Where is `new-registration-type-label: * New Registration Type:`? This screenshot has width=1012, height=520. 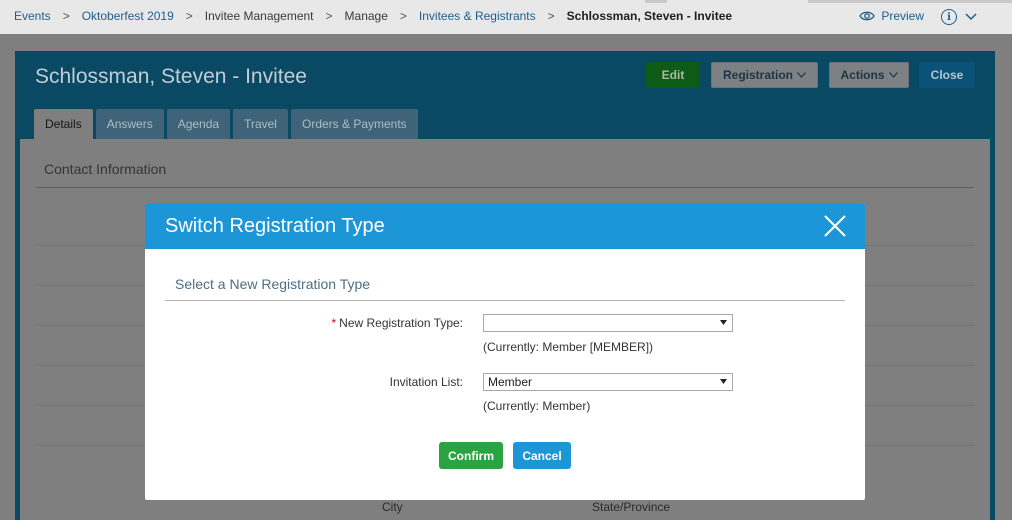
new-registration-type-label: * New Registration Type: is located at coordinates (397, 323).